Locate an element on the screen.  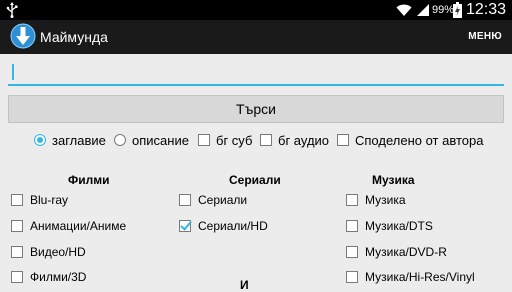
usb-icon is located at coordinates (12, 10).